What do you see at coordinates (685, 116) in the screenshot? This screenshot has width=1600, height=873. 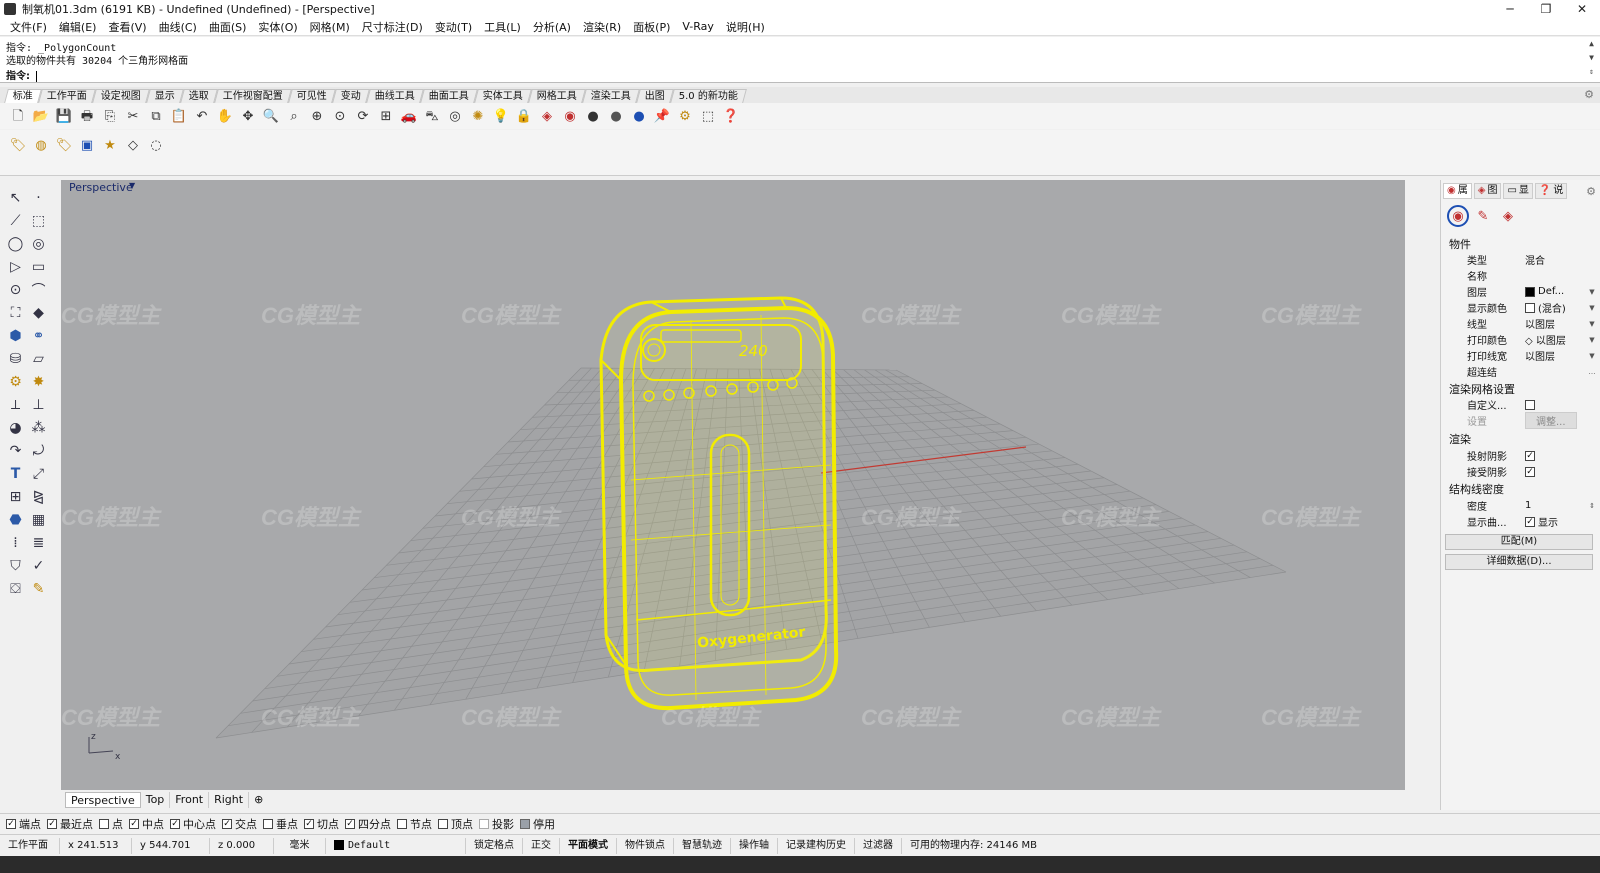 I see `gear-tools-icon: ⚙` at bounding box center [685, 116].